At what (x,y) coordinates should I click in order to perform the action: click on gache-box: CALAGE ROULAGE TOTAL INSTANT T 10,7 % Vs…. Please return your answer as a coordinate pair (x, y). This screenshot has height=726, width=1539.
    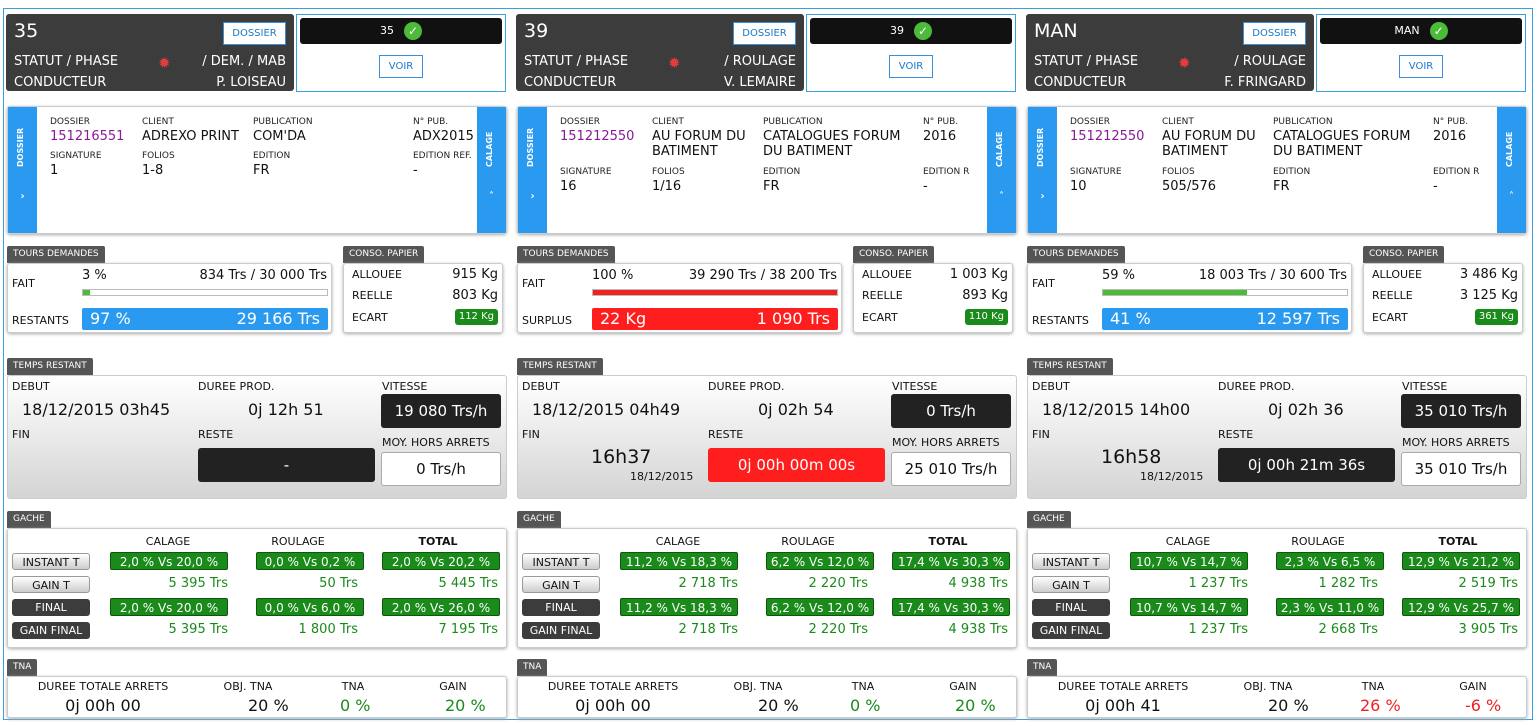
    Looking at the image, I should click on (1277, 588).